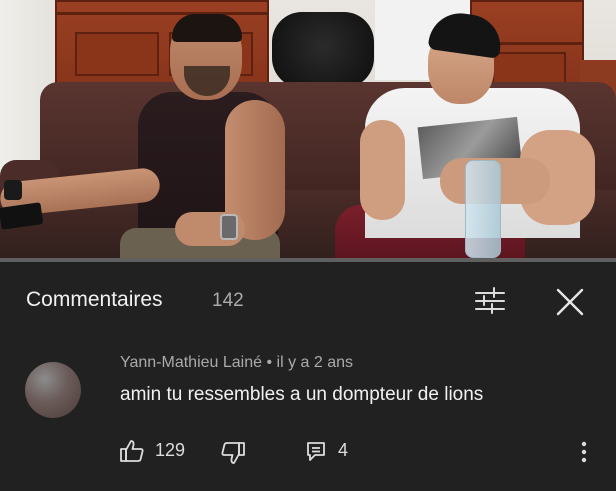  Describe the element at coordinates (13, 190) in the screenshot. I see `bracelet` at that location.